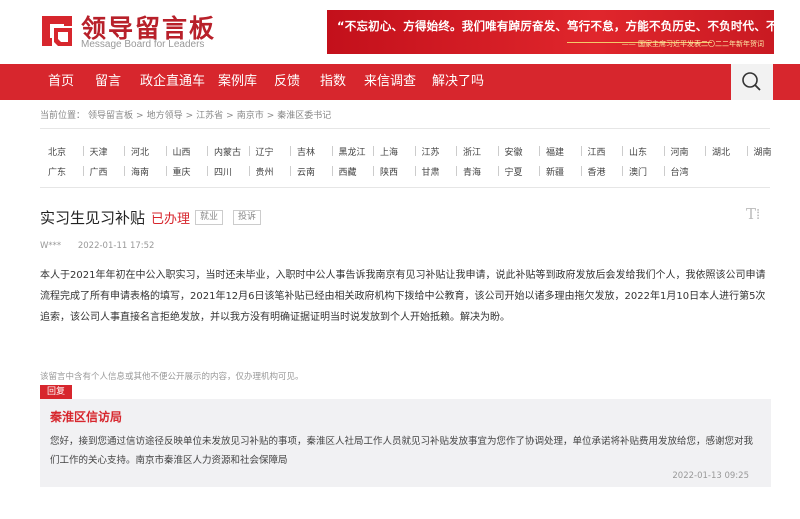 This screenshot has height=519, width=800. Describe the element at coordinates (753, 214) in the screenshot. I see `text-size-icon: T⁞` at that location.